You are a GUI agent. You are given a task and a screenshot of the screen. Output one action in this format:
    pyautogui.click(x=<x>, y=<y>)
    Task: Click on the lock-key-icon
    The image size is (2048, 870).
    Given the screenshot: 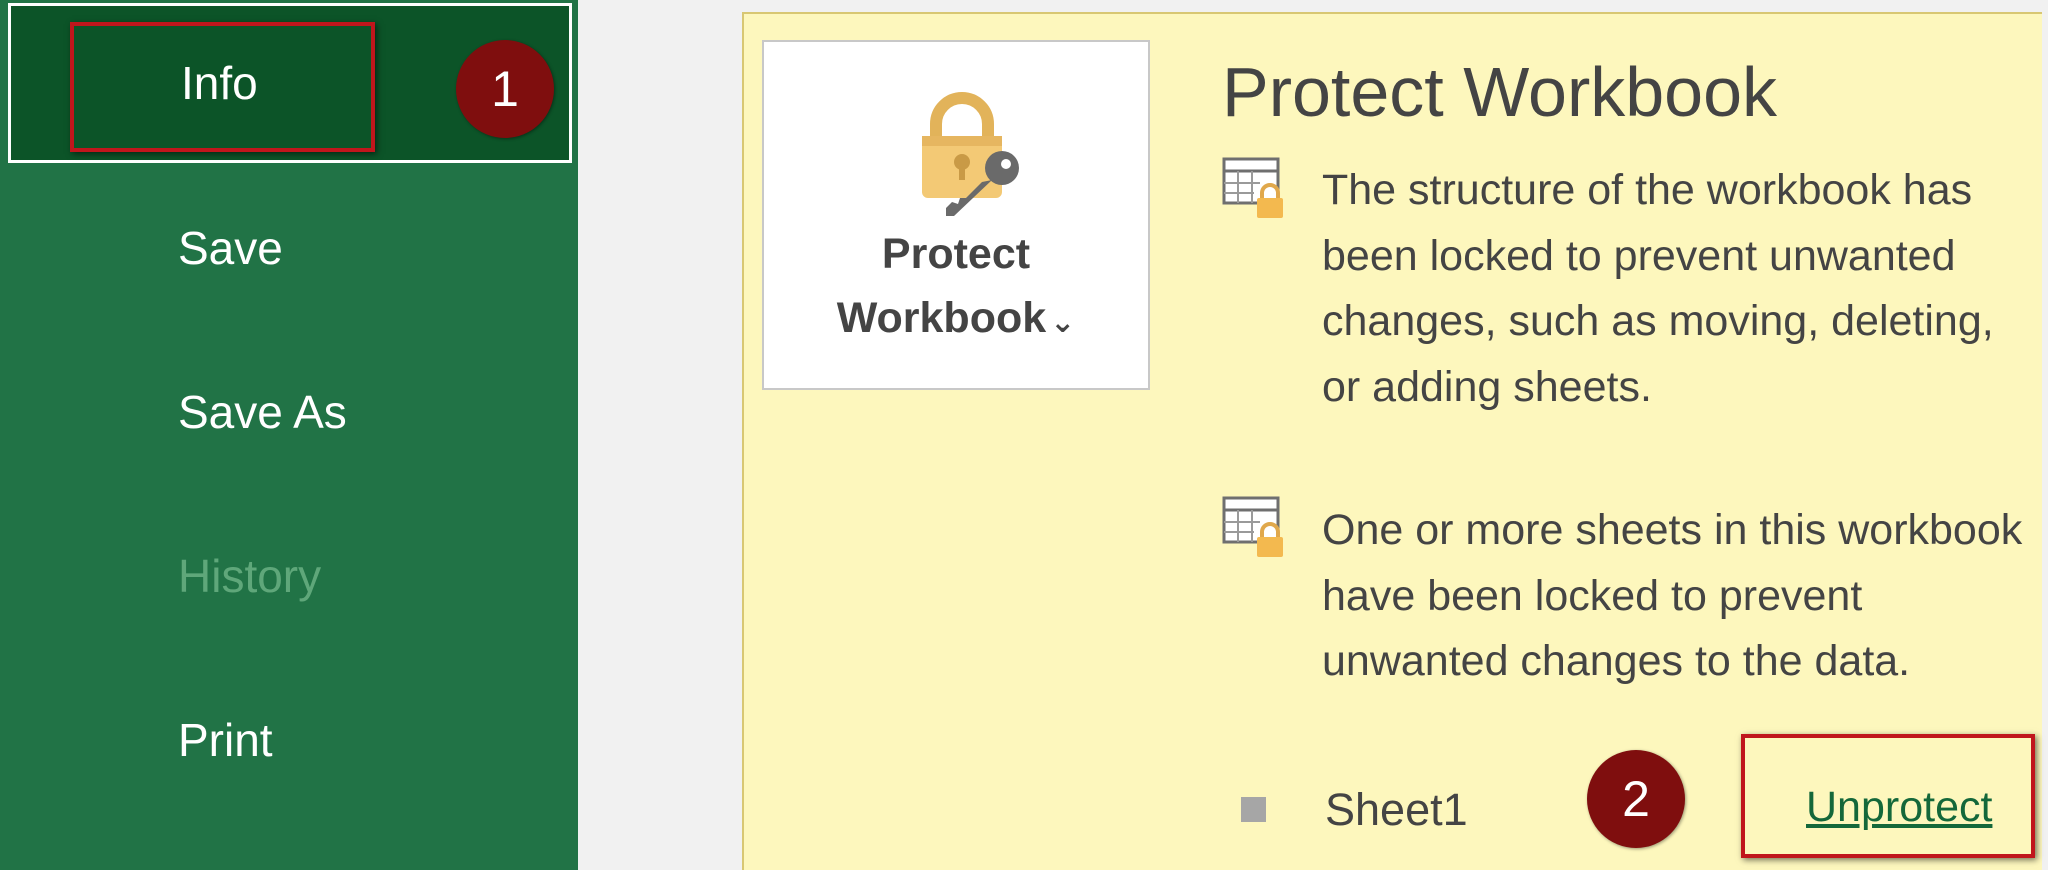 What is the action you would take?
    pyautogui.click(x=970, y=154)
    